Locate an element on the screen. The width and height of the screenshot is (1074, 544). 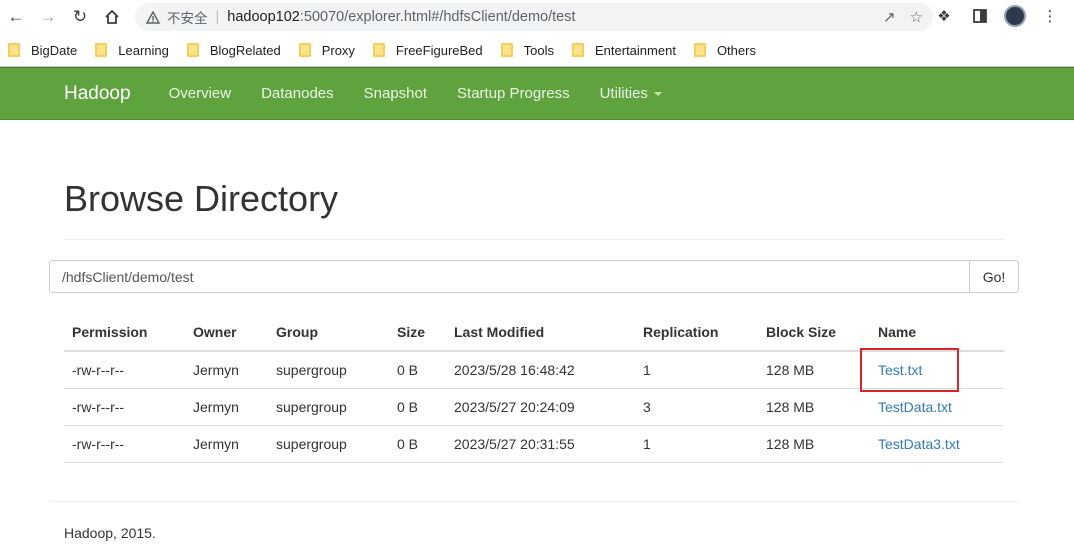
back-arrow-icon: ← is located at coordinates (16, 17).